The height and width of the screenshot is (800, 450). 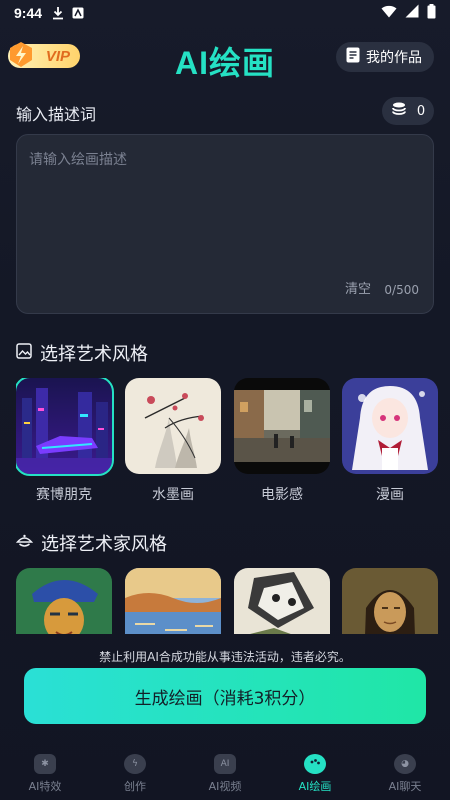 I want to click on header: VIP AI绘画 我的作品, so click(x=225, y=57).